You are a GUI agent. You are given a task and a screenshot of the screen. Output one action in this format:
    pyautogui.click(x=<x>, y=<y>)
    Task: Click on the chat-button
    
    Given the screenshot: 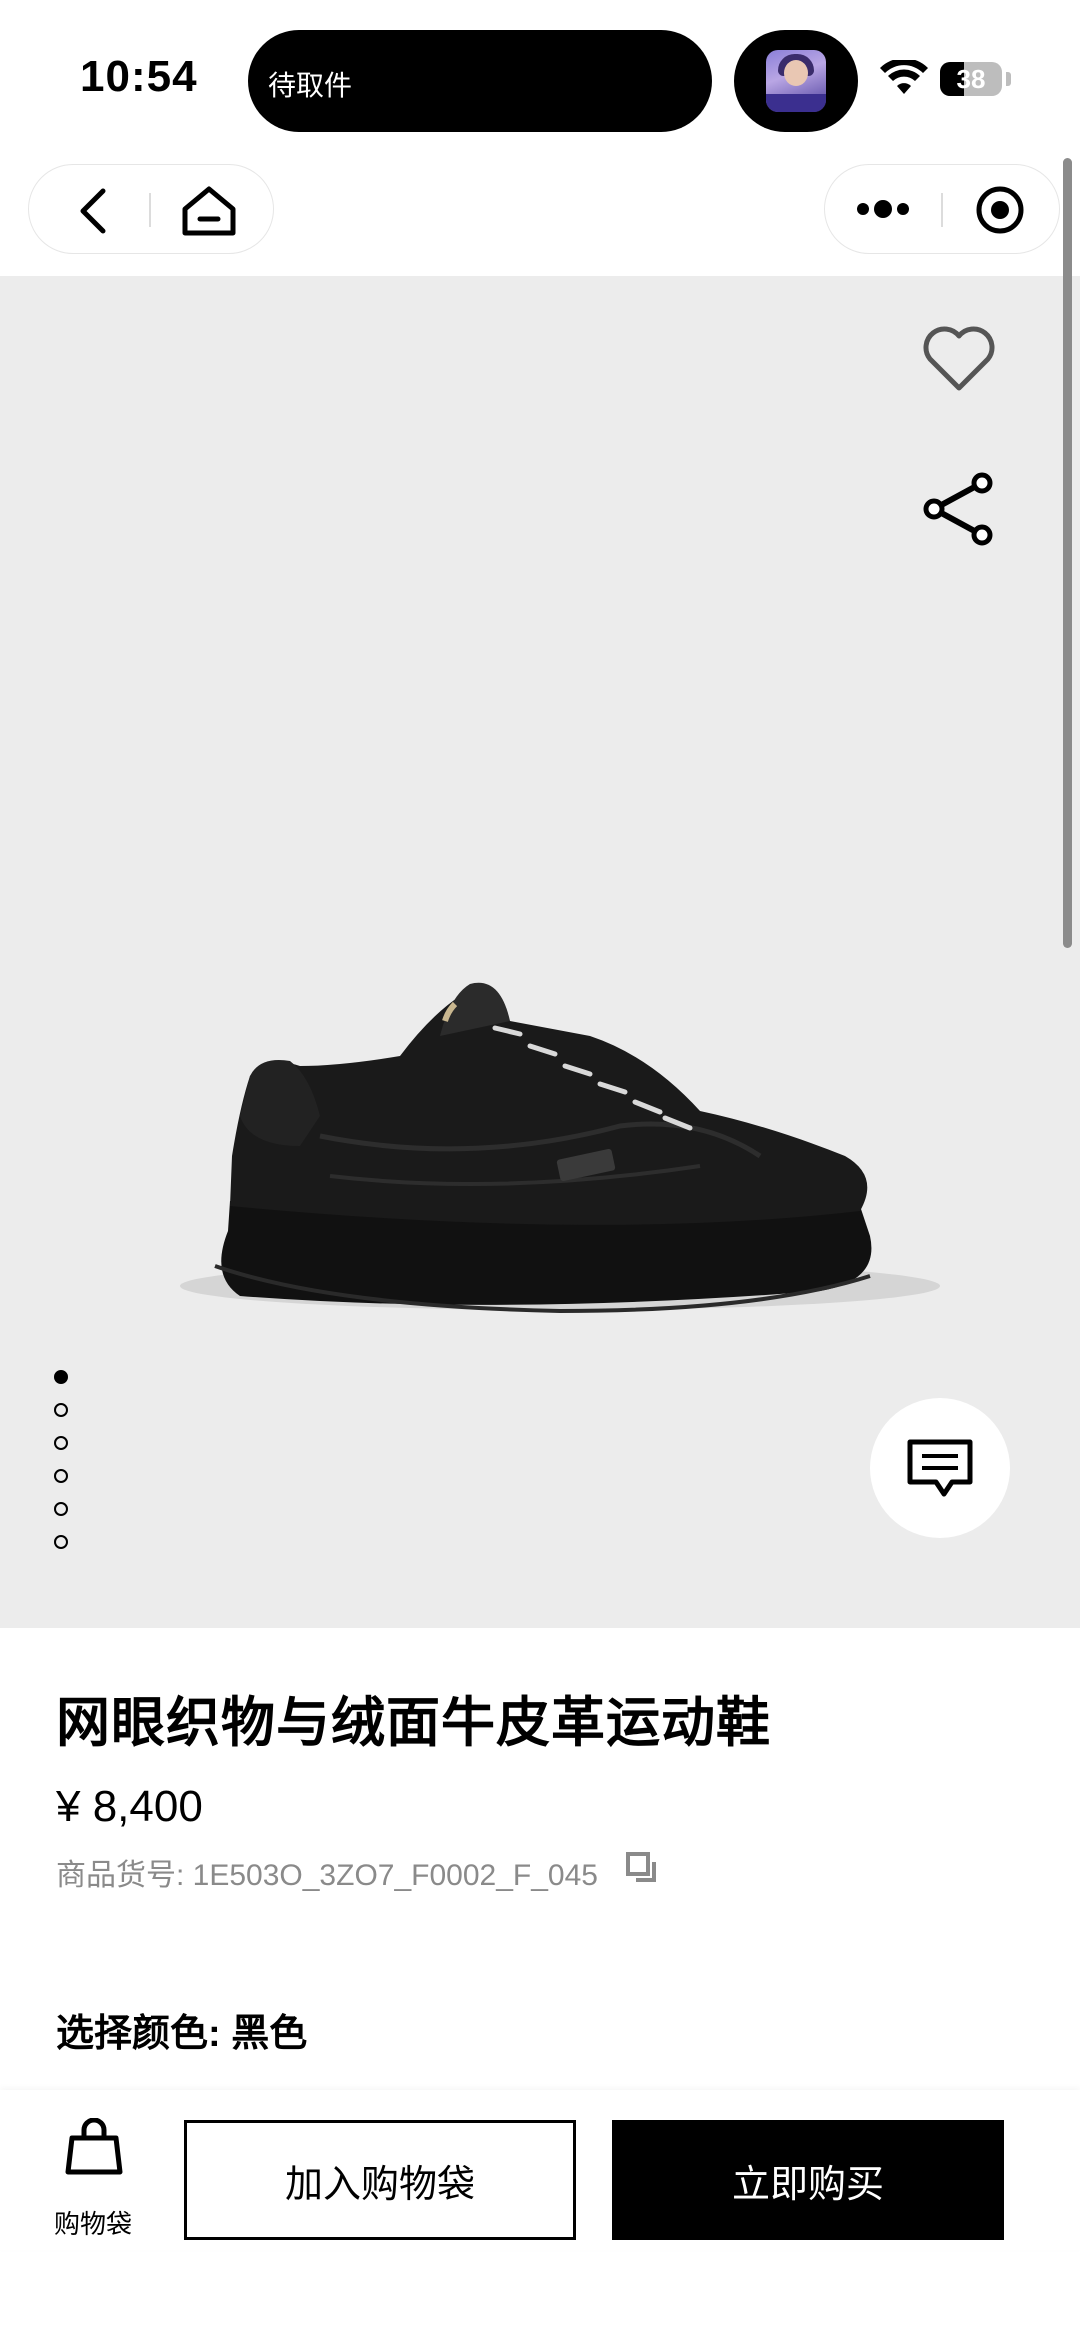 What is the action you would take?
    pyautogui.click(x=940, y=1468)
    